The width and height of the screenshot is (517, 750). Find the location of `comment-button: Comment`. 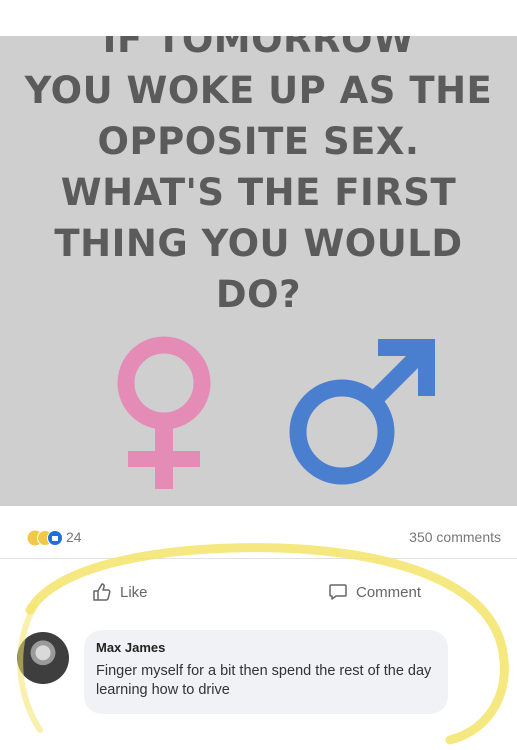

comment-button: Comment is located at coordinates (374, 592).